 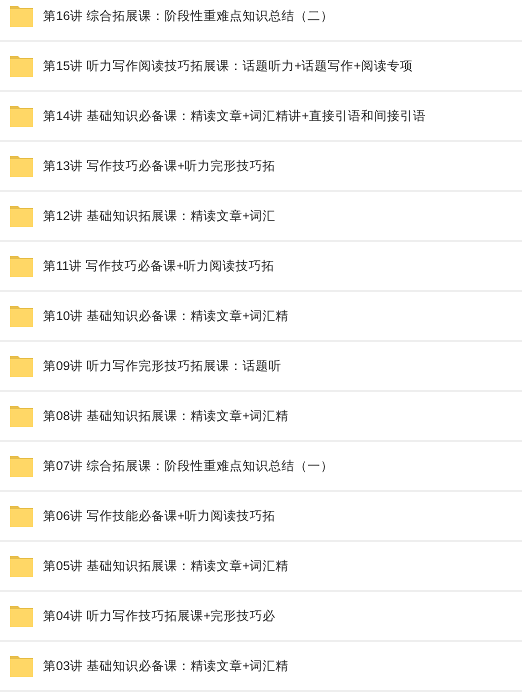 What do you see at coordinates (228, 66) in the screenshot?
I see `folder-name: 第15讲 听力写作阅读技巧拓展课：话题听力+话题写作+阅读专项` at bounding box center [228, 66].